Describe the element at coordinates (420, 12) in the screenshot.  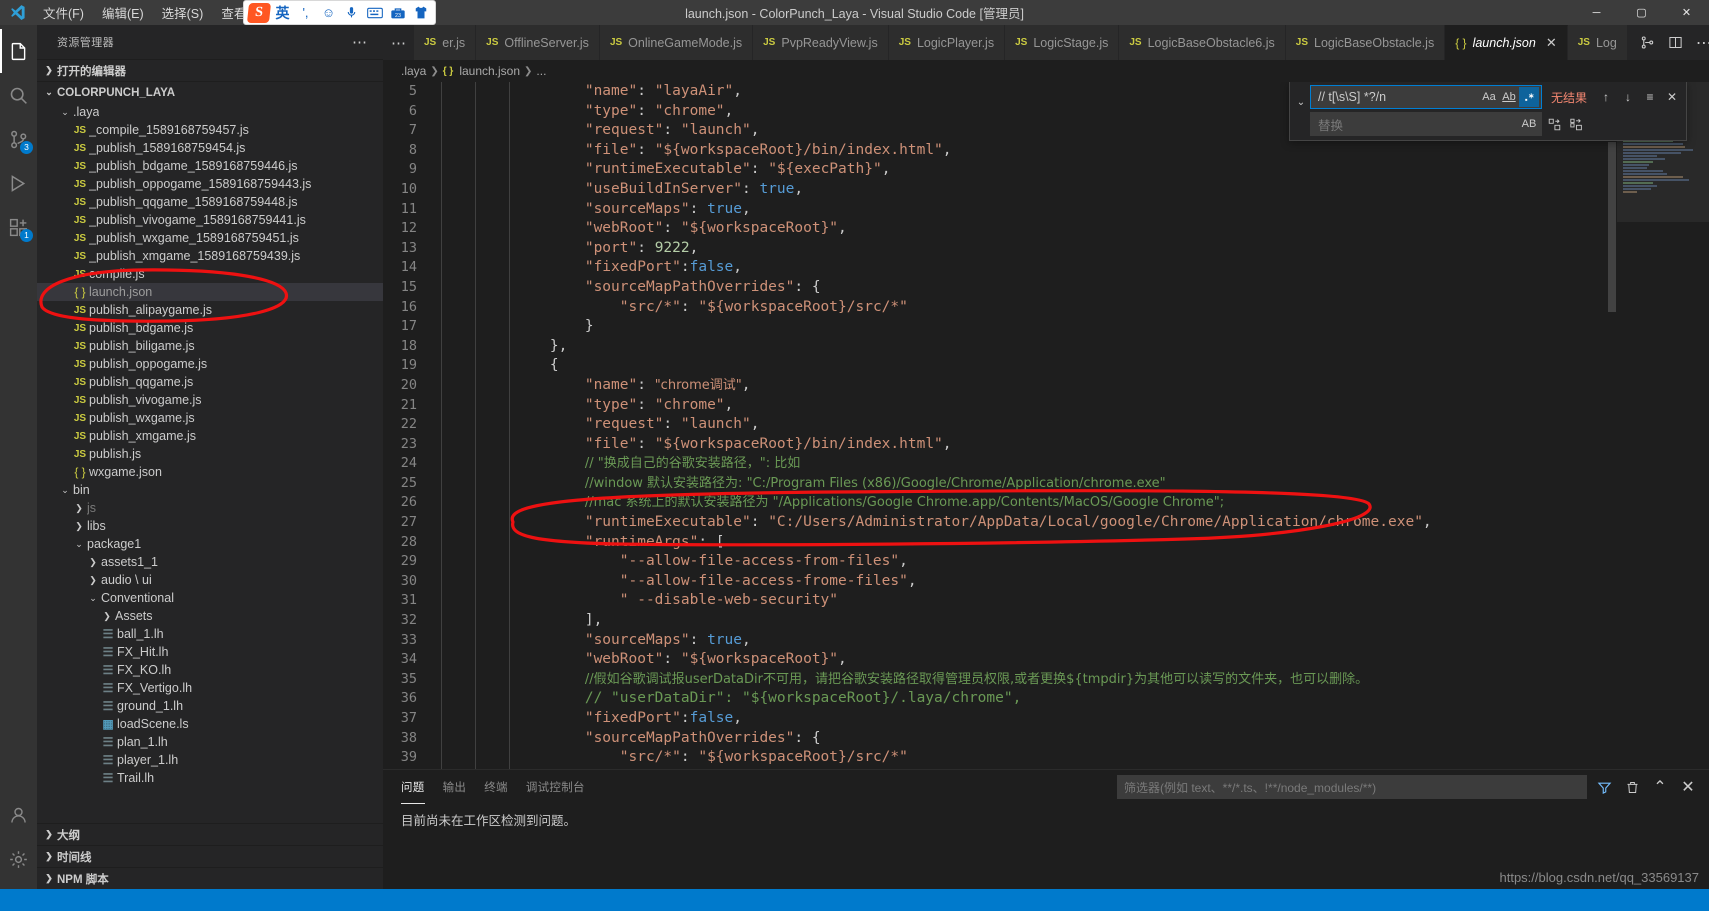
I see `skin-icon` at that location.